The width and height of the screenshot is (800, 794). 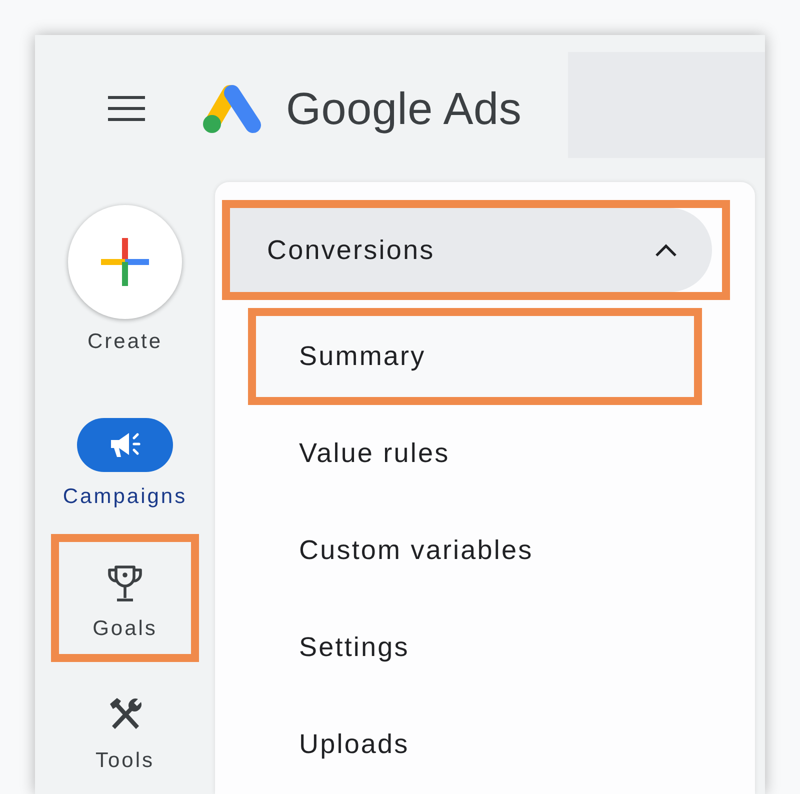 What do you see at coordinates (475, 453) in the screenshot?
I see `menu-item: Value rules` at bounding box center [475, 453].